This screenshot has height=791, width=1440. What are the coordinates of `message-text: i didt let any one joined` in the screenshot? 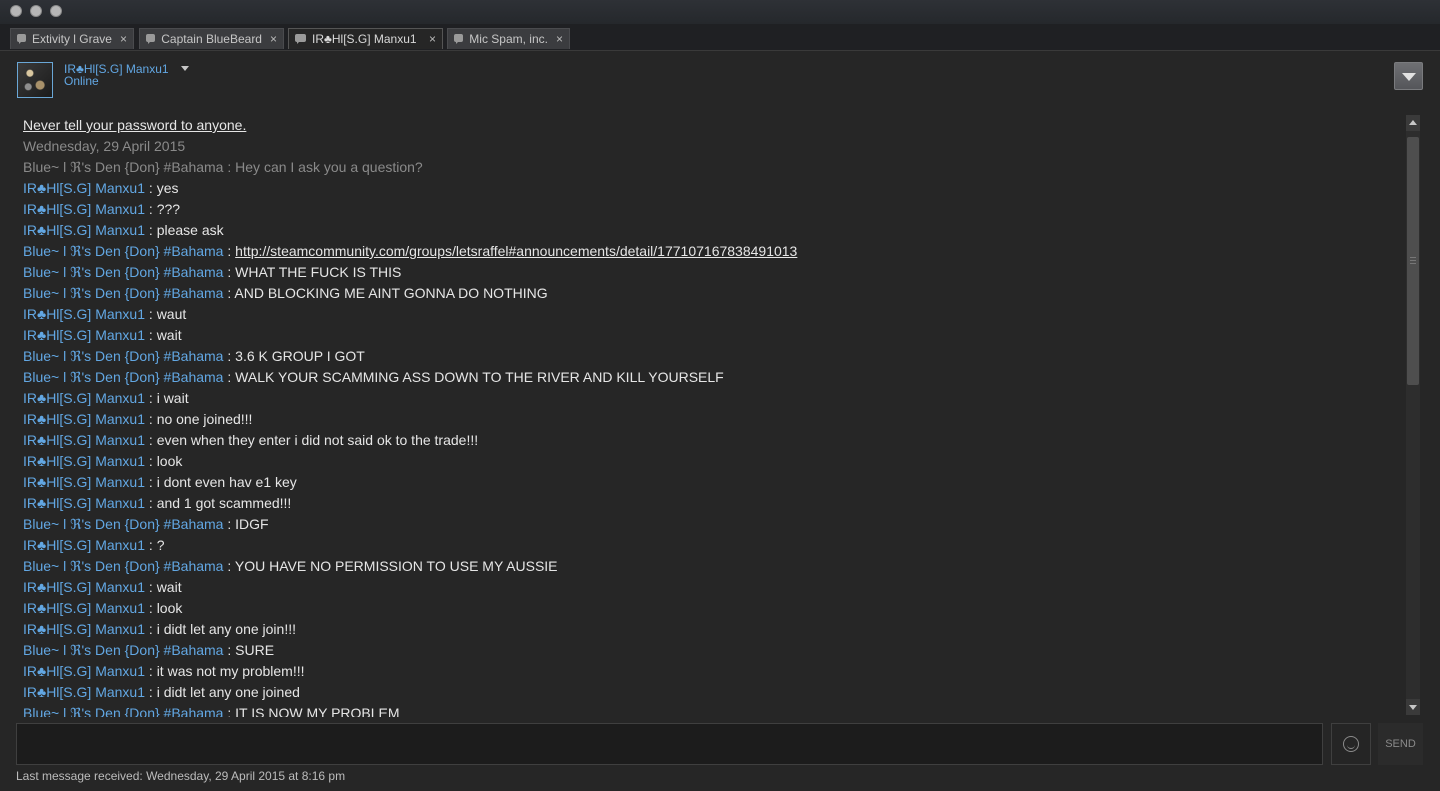 It's located at (228, 692).